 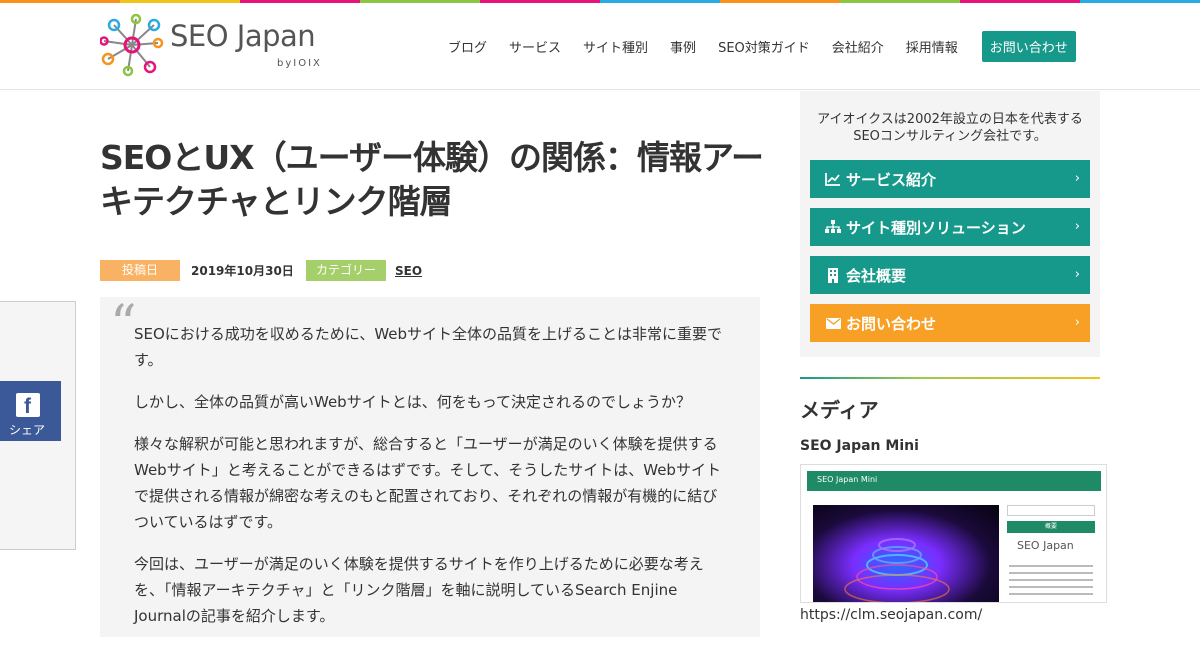 I want to click on thumbnail-header-bar: SEO Japan Mini, so click(x=954, y=481).